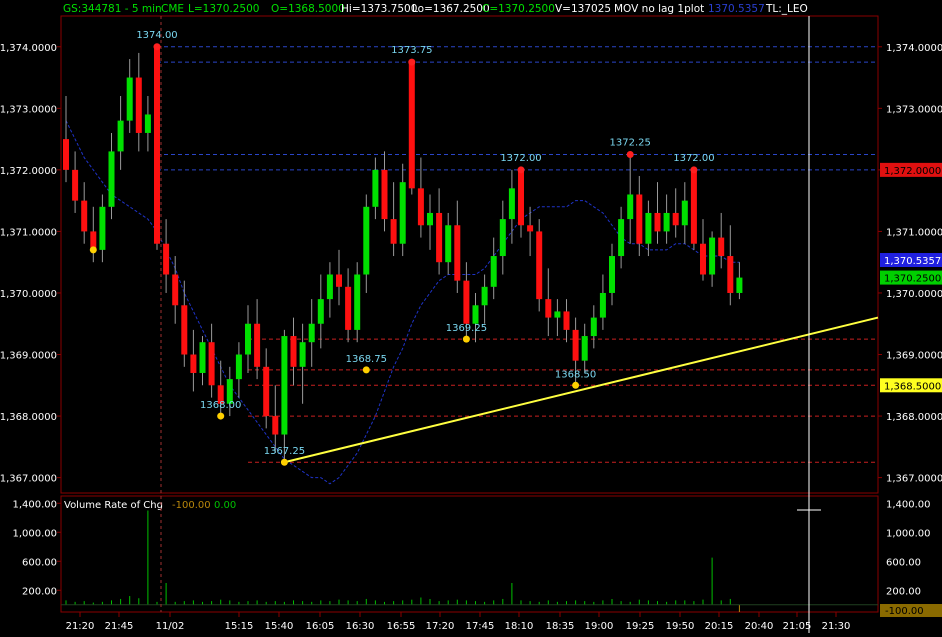 The height and width of the screenshot is (637, 942). What do you see at coordinates (451, 9) in the screenshot?
I see `header-low: Lo=1367.2500` at bounding box center [451, 9].